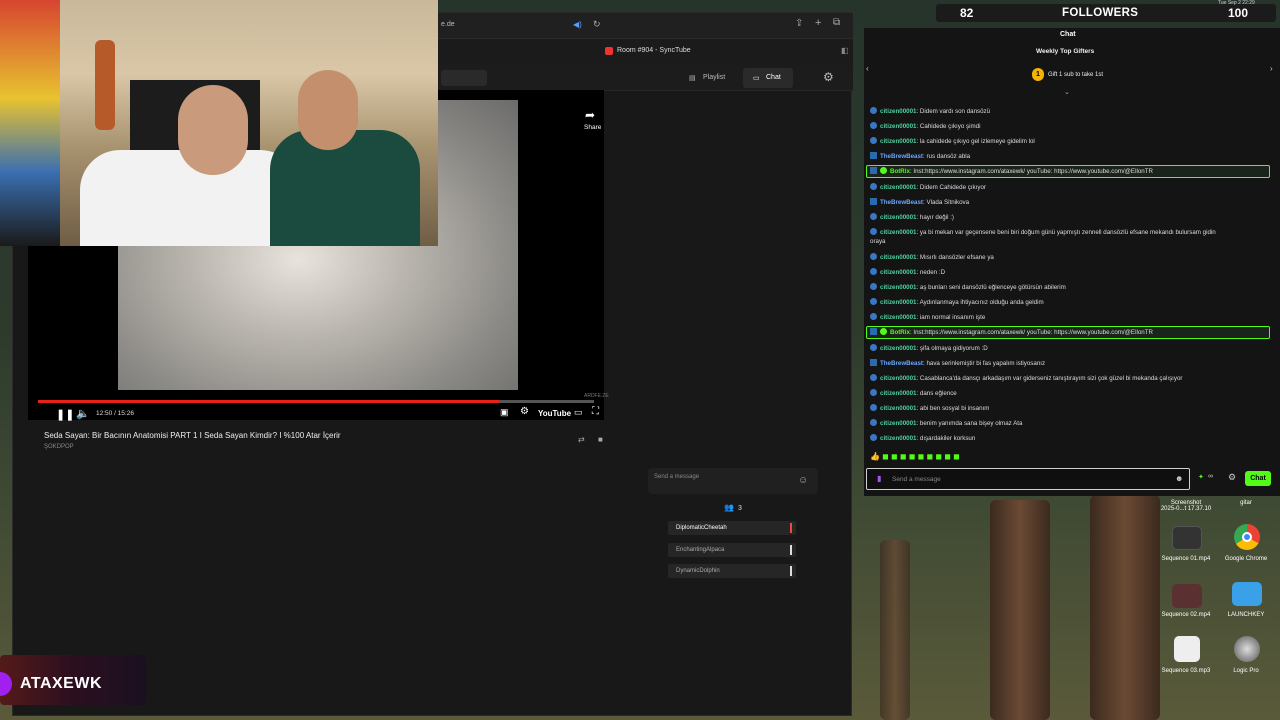 Image resolution: width=1280 pixels, height=720 pixels. I want to click on desktop-icon-label: Google Chrome, so click(1246, 559).